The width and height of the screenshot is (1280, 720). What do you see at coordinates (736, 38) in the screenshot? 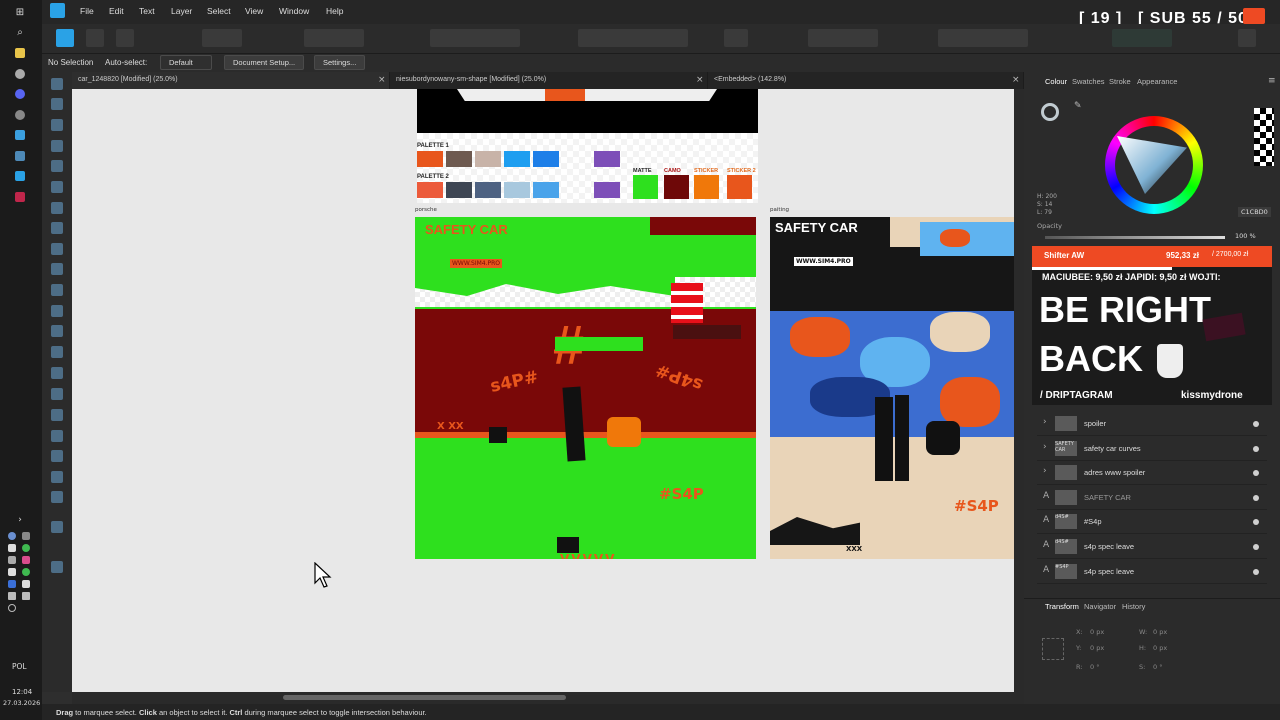
I see `align-icon` at bounding box center [736, 38].